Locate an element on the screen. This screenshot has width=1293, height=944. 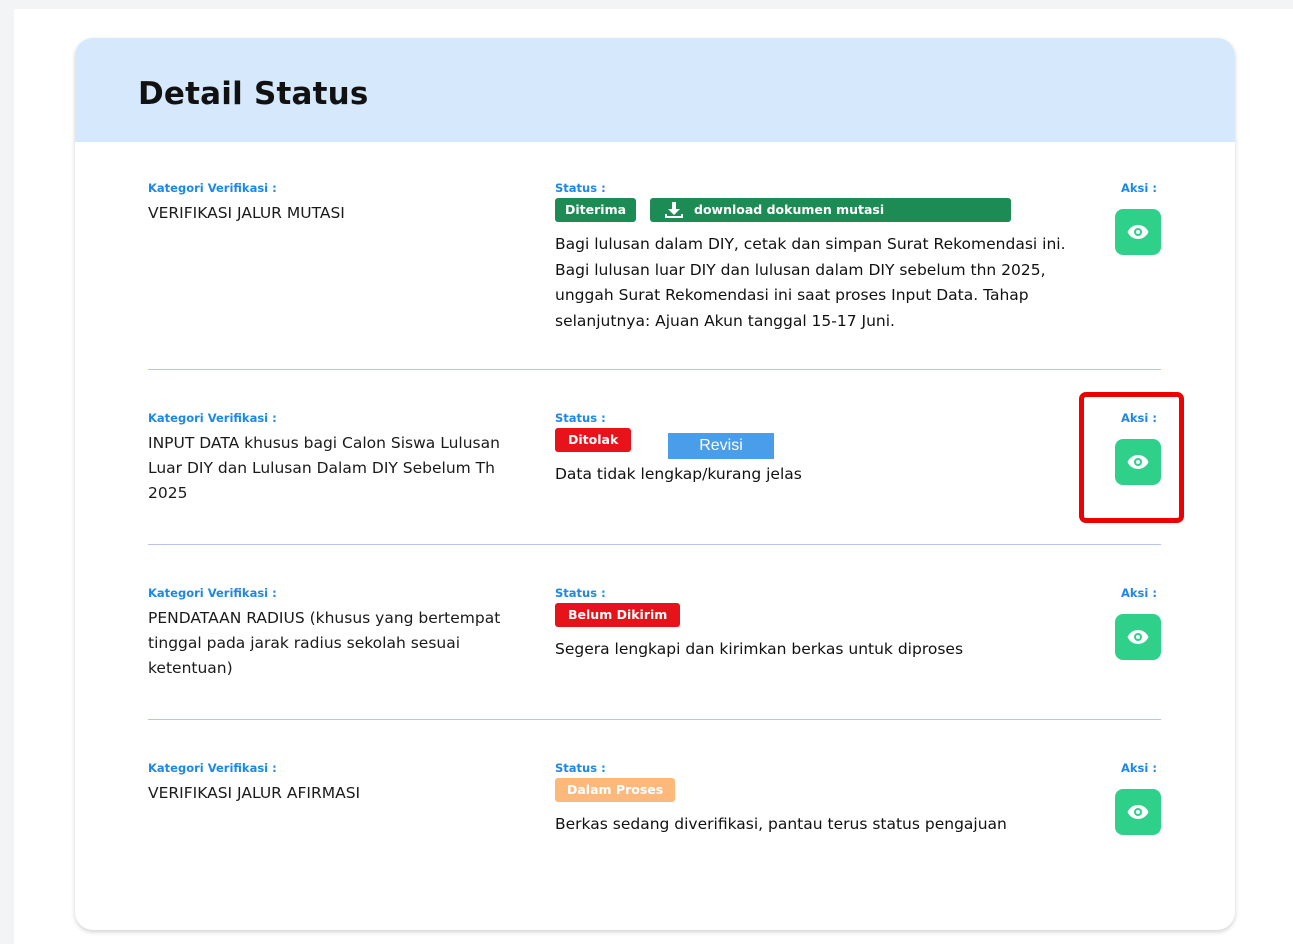
status-badge-rejected: Ditolak is located at coordinates (593, 440).